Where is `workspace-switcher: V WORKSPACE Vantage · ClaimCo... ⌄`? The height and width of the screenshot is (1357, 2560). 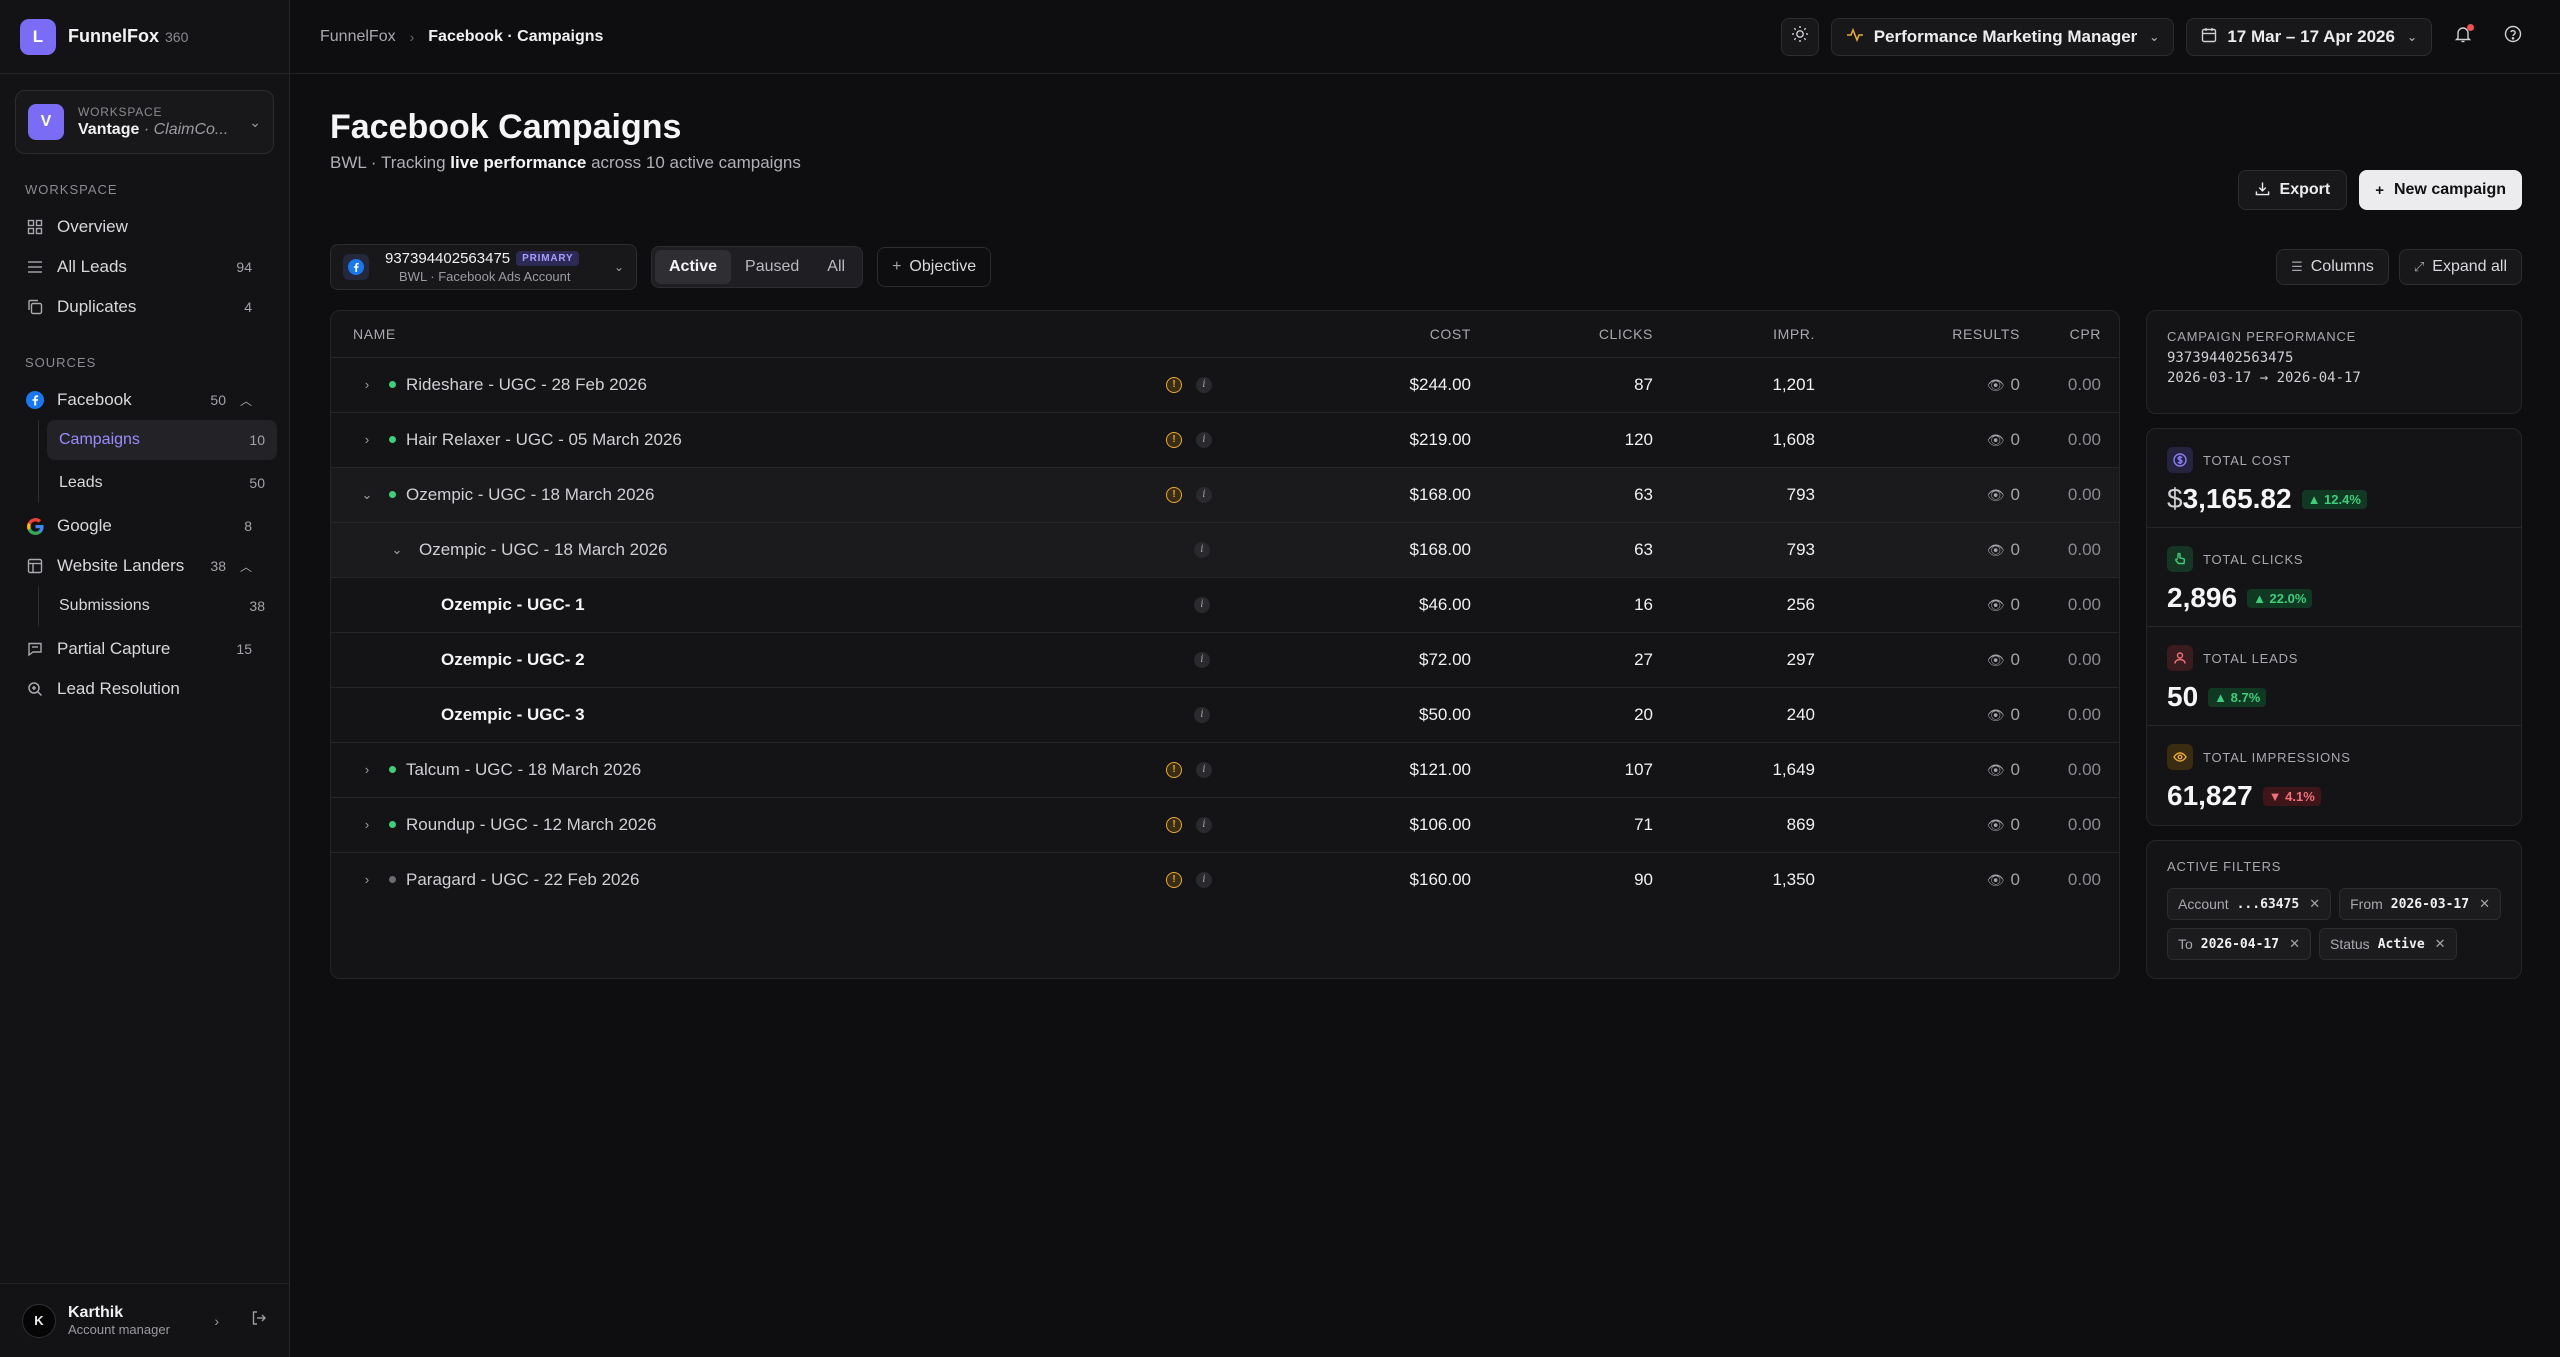
workspace-switcher: V WORKSPACE Vantage · ClaimCo... ⌄ is located at coordinates (144, 122).